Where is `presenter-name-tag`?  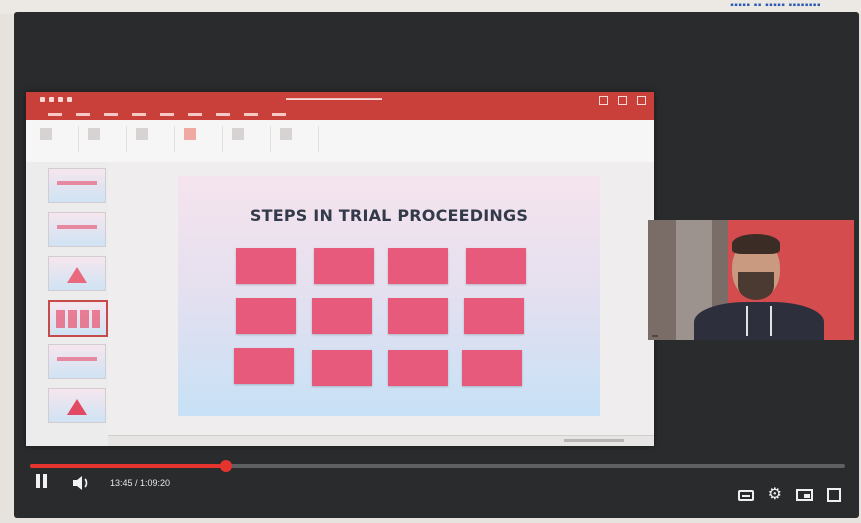
presenter-name-tag is located at coordinates (655, 336).